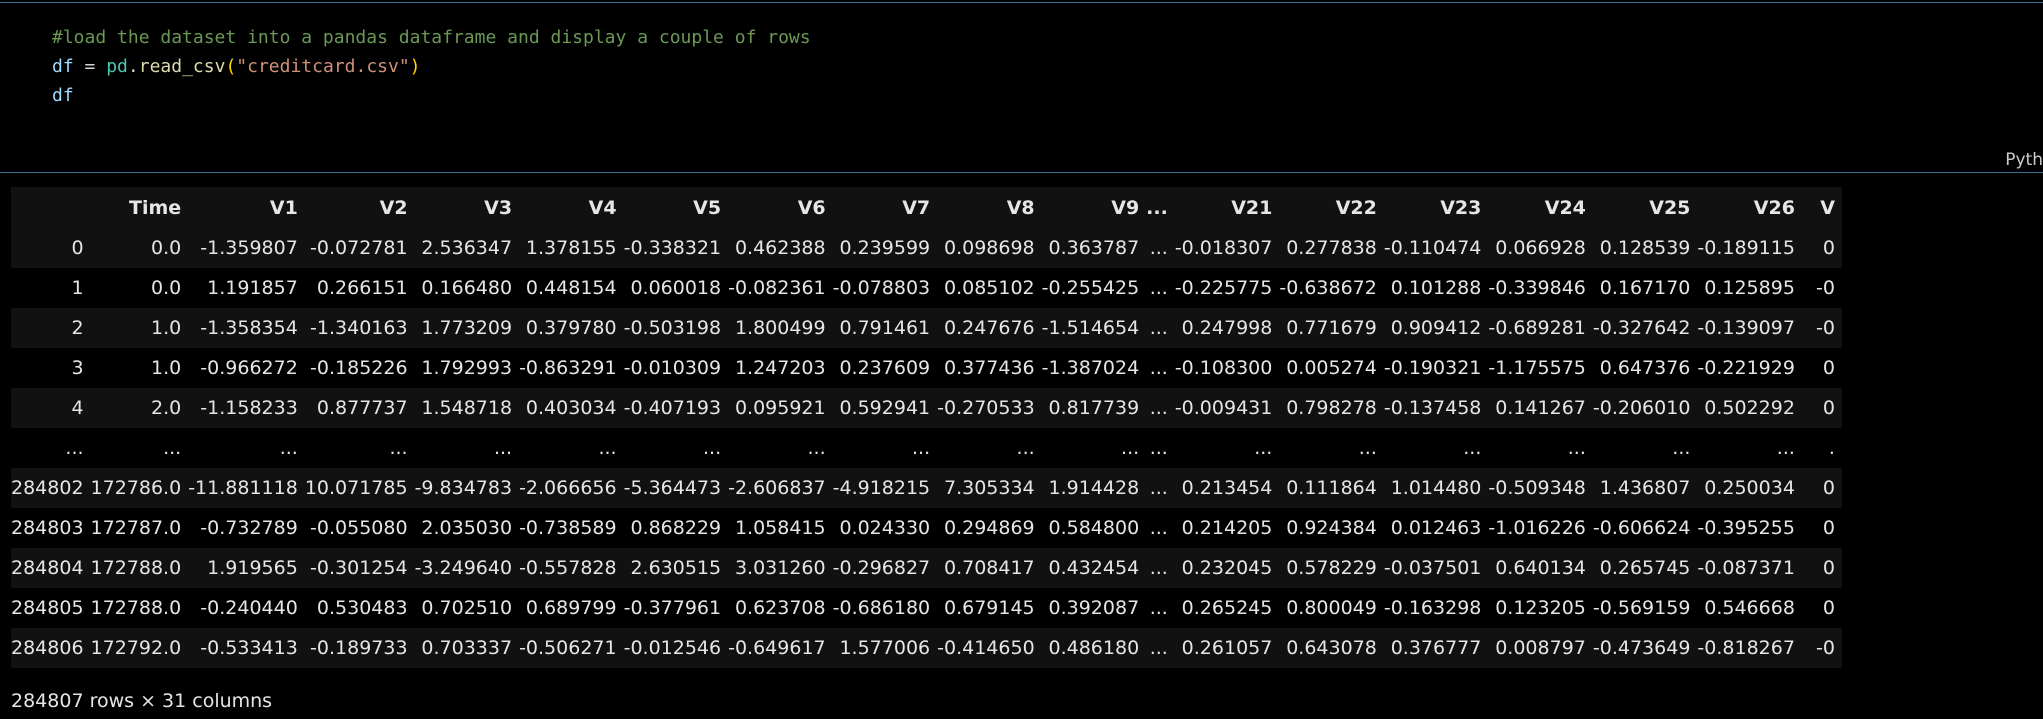  Describe the element at coordinates (467, 248) in the screenshot. I see `table-cell: 2.536347` at that location.